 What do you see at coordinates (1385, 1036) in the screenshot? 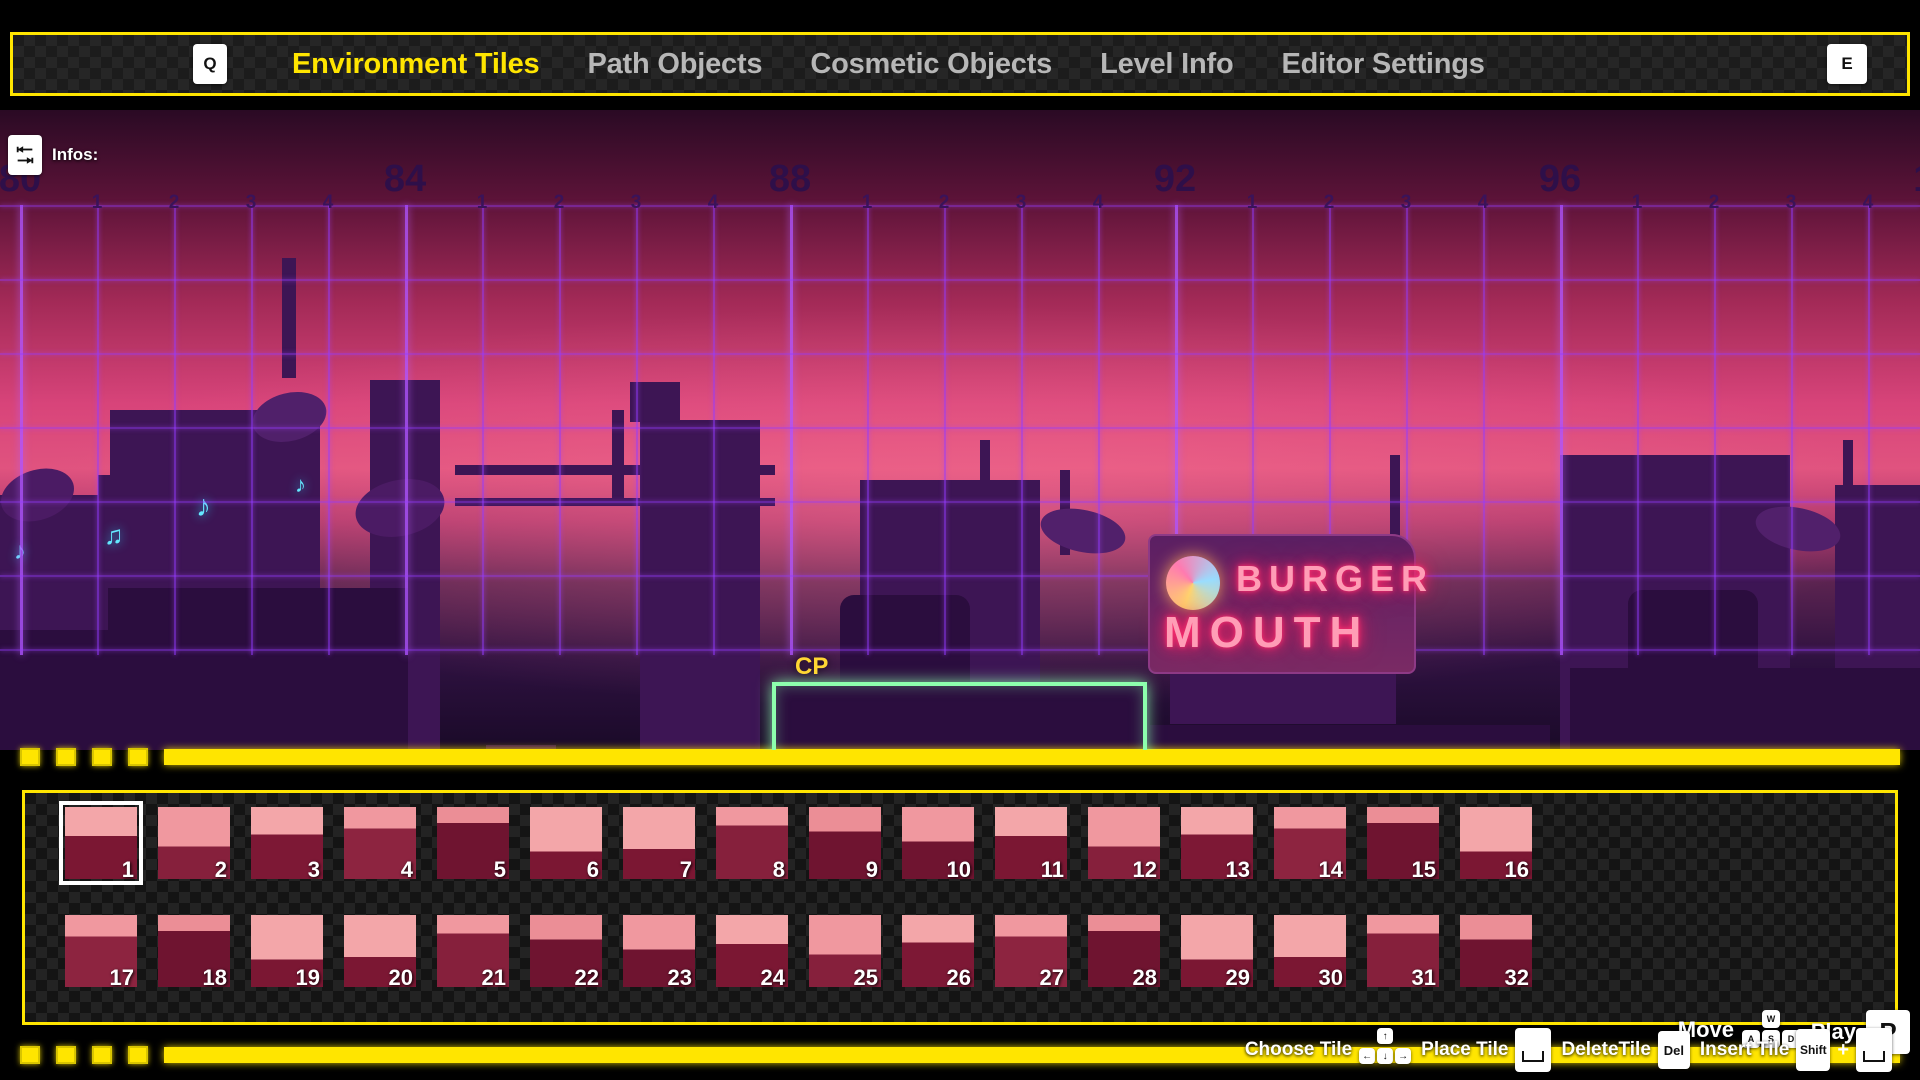
I see `key-arrow-up: ↑` at bounding box center [1385, 1036].